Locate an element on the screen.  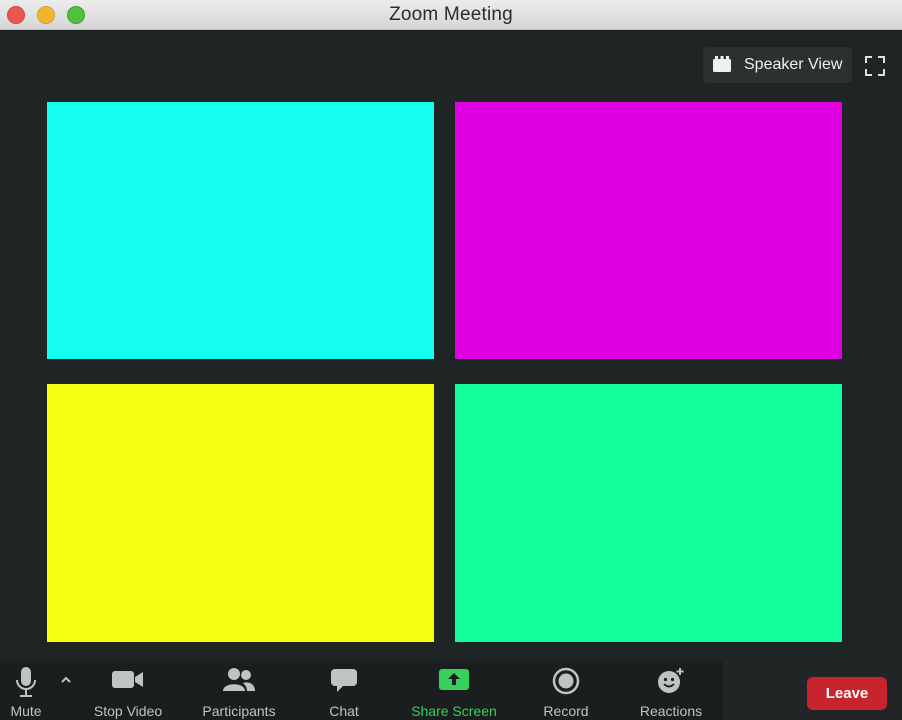
share-screen-button: Share Screen is located at coordinates (454, 690).